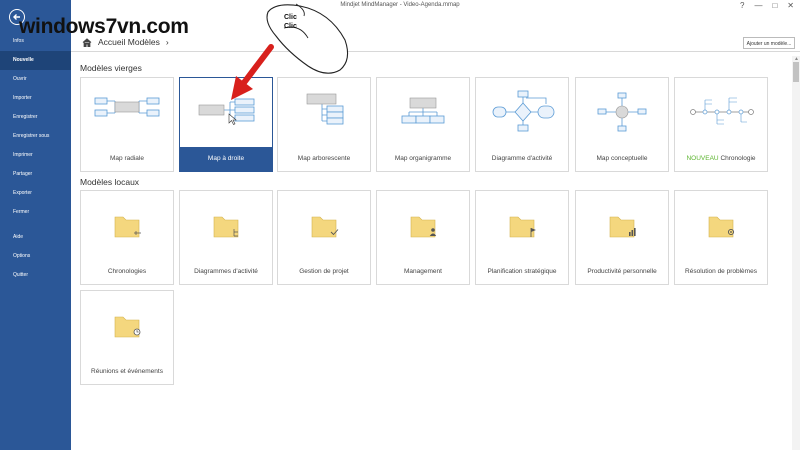  Describe the element at coordinates (87, 42) in the screenshot. I see `home-icon` at that location.